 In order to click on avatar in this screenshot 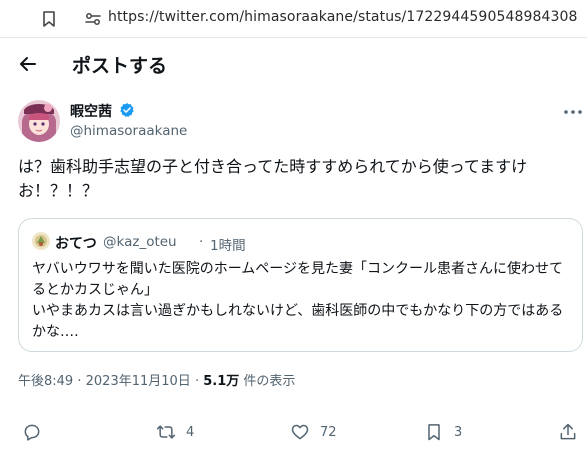, I will do `click(39, 121)`.